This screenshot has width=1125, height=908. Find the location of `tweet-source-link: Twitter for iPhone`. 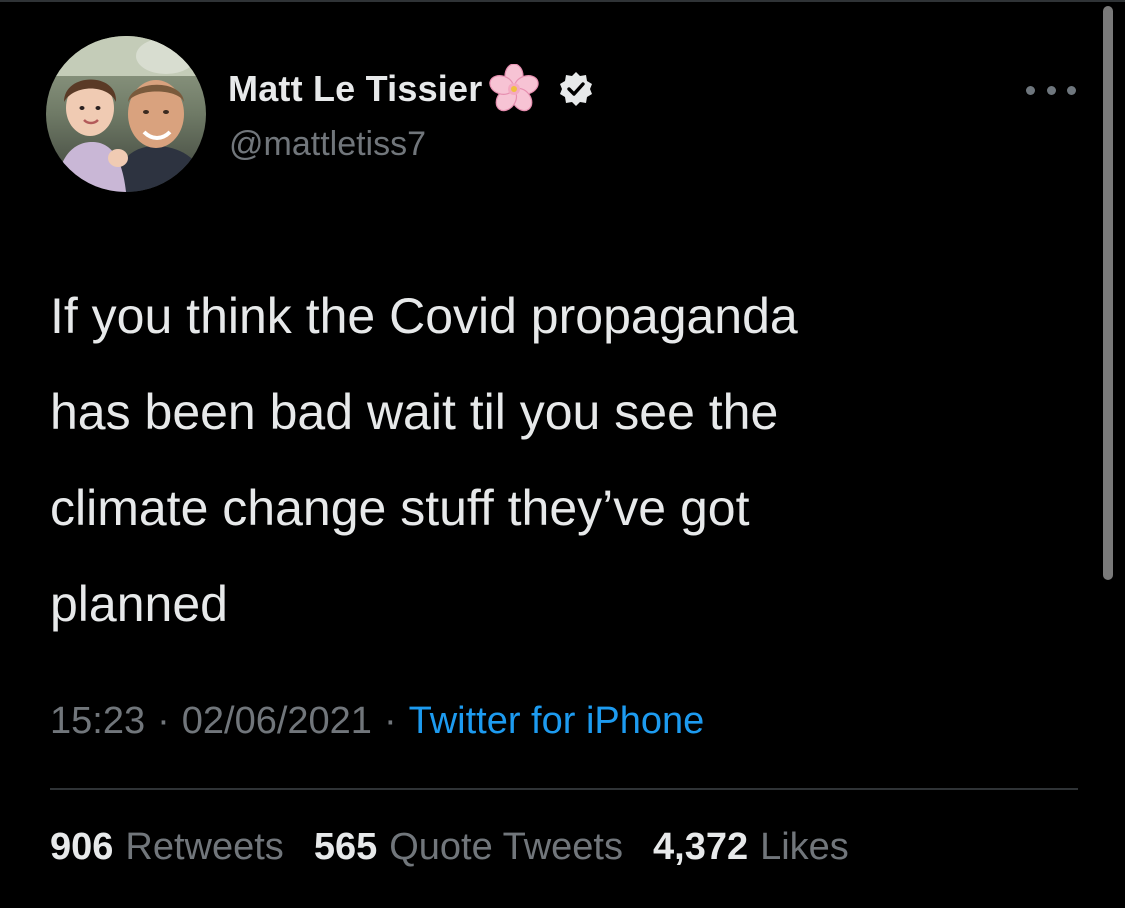

tweet-source-link: Twitter for iPhone is located at coordinates (557, 721).